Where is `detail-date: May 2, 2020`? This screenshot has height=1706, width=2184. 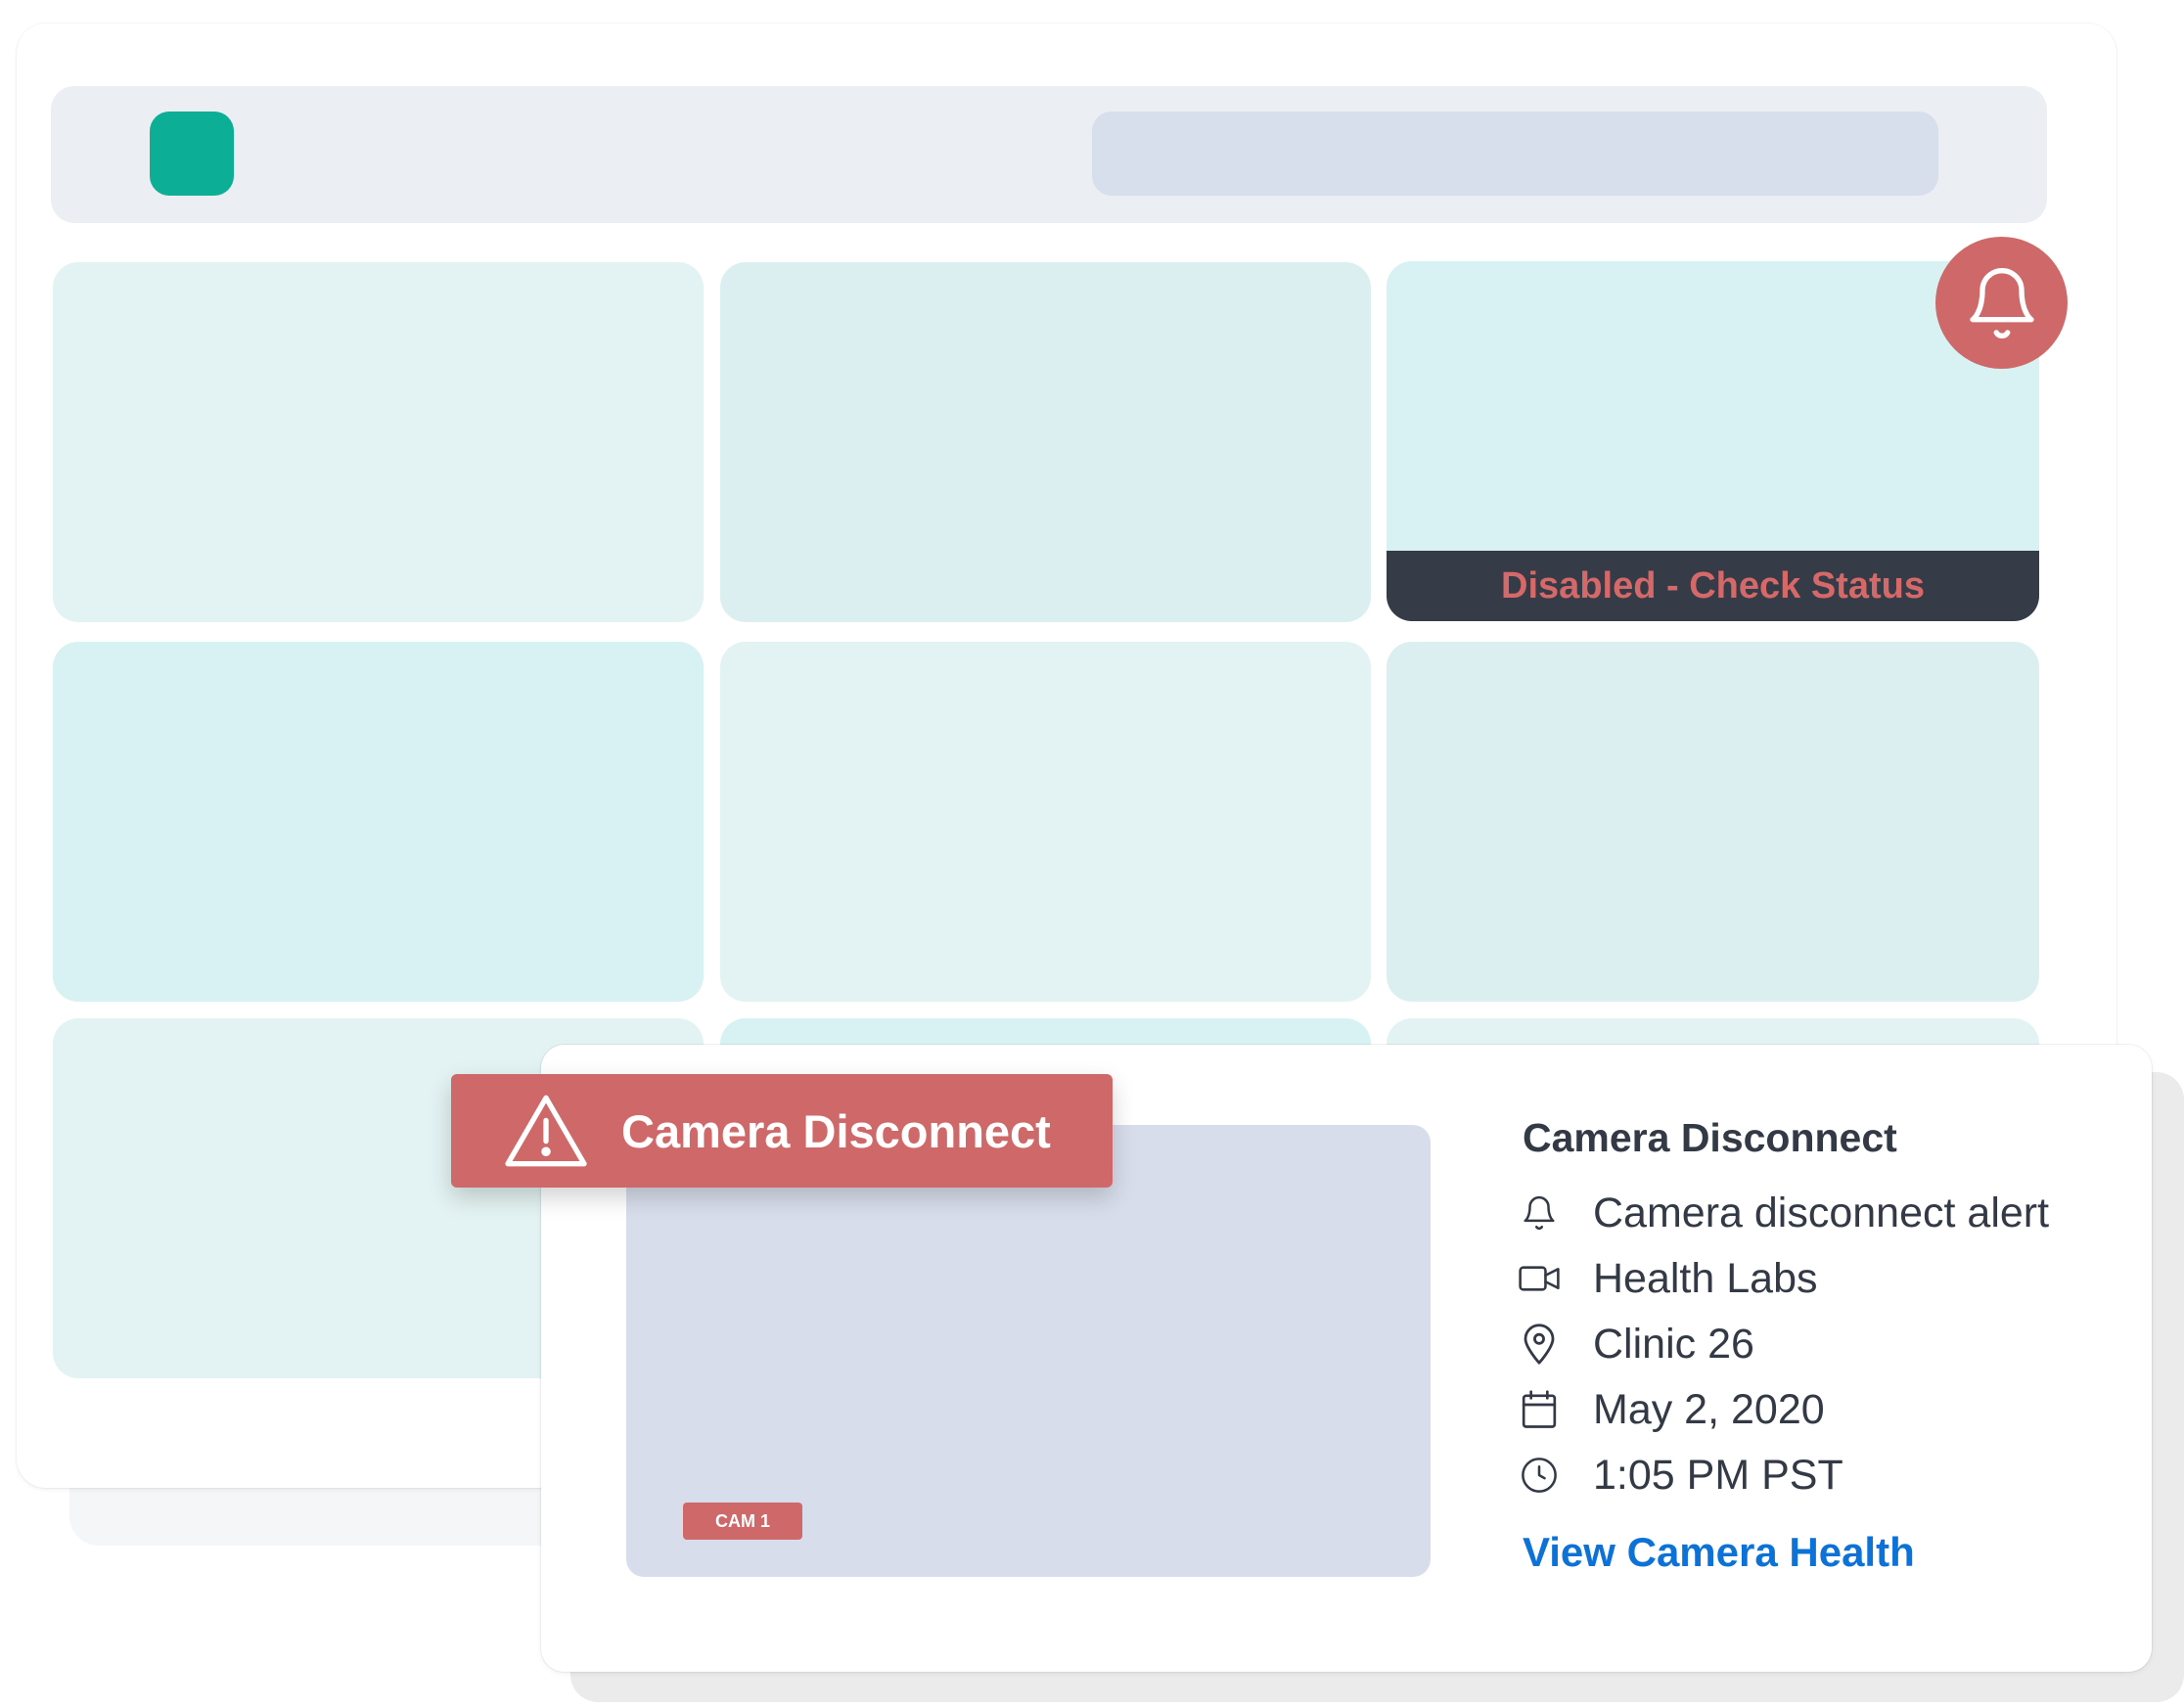
detail-date: May 2, 2020 is located at coordinates (1672, 1409).